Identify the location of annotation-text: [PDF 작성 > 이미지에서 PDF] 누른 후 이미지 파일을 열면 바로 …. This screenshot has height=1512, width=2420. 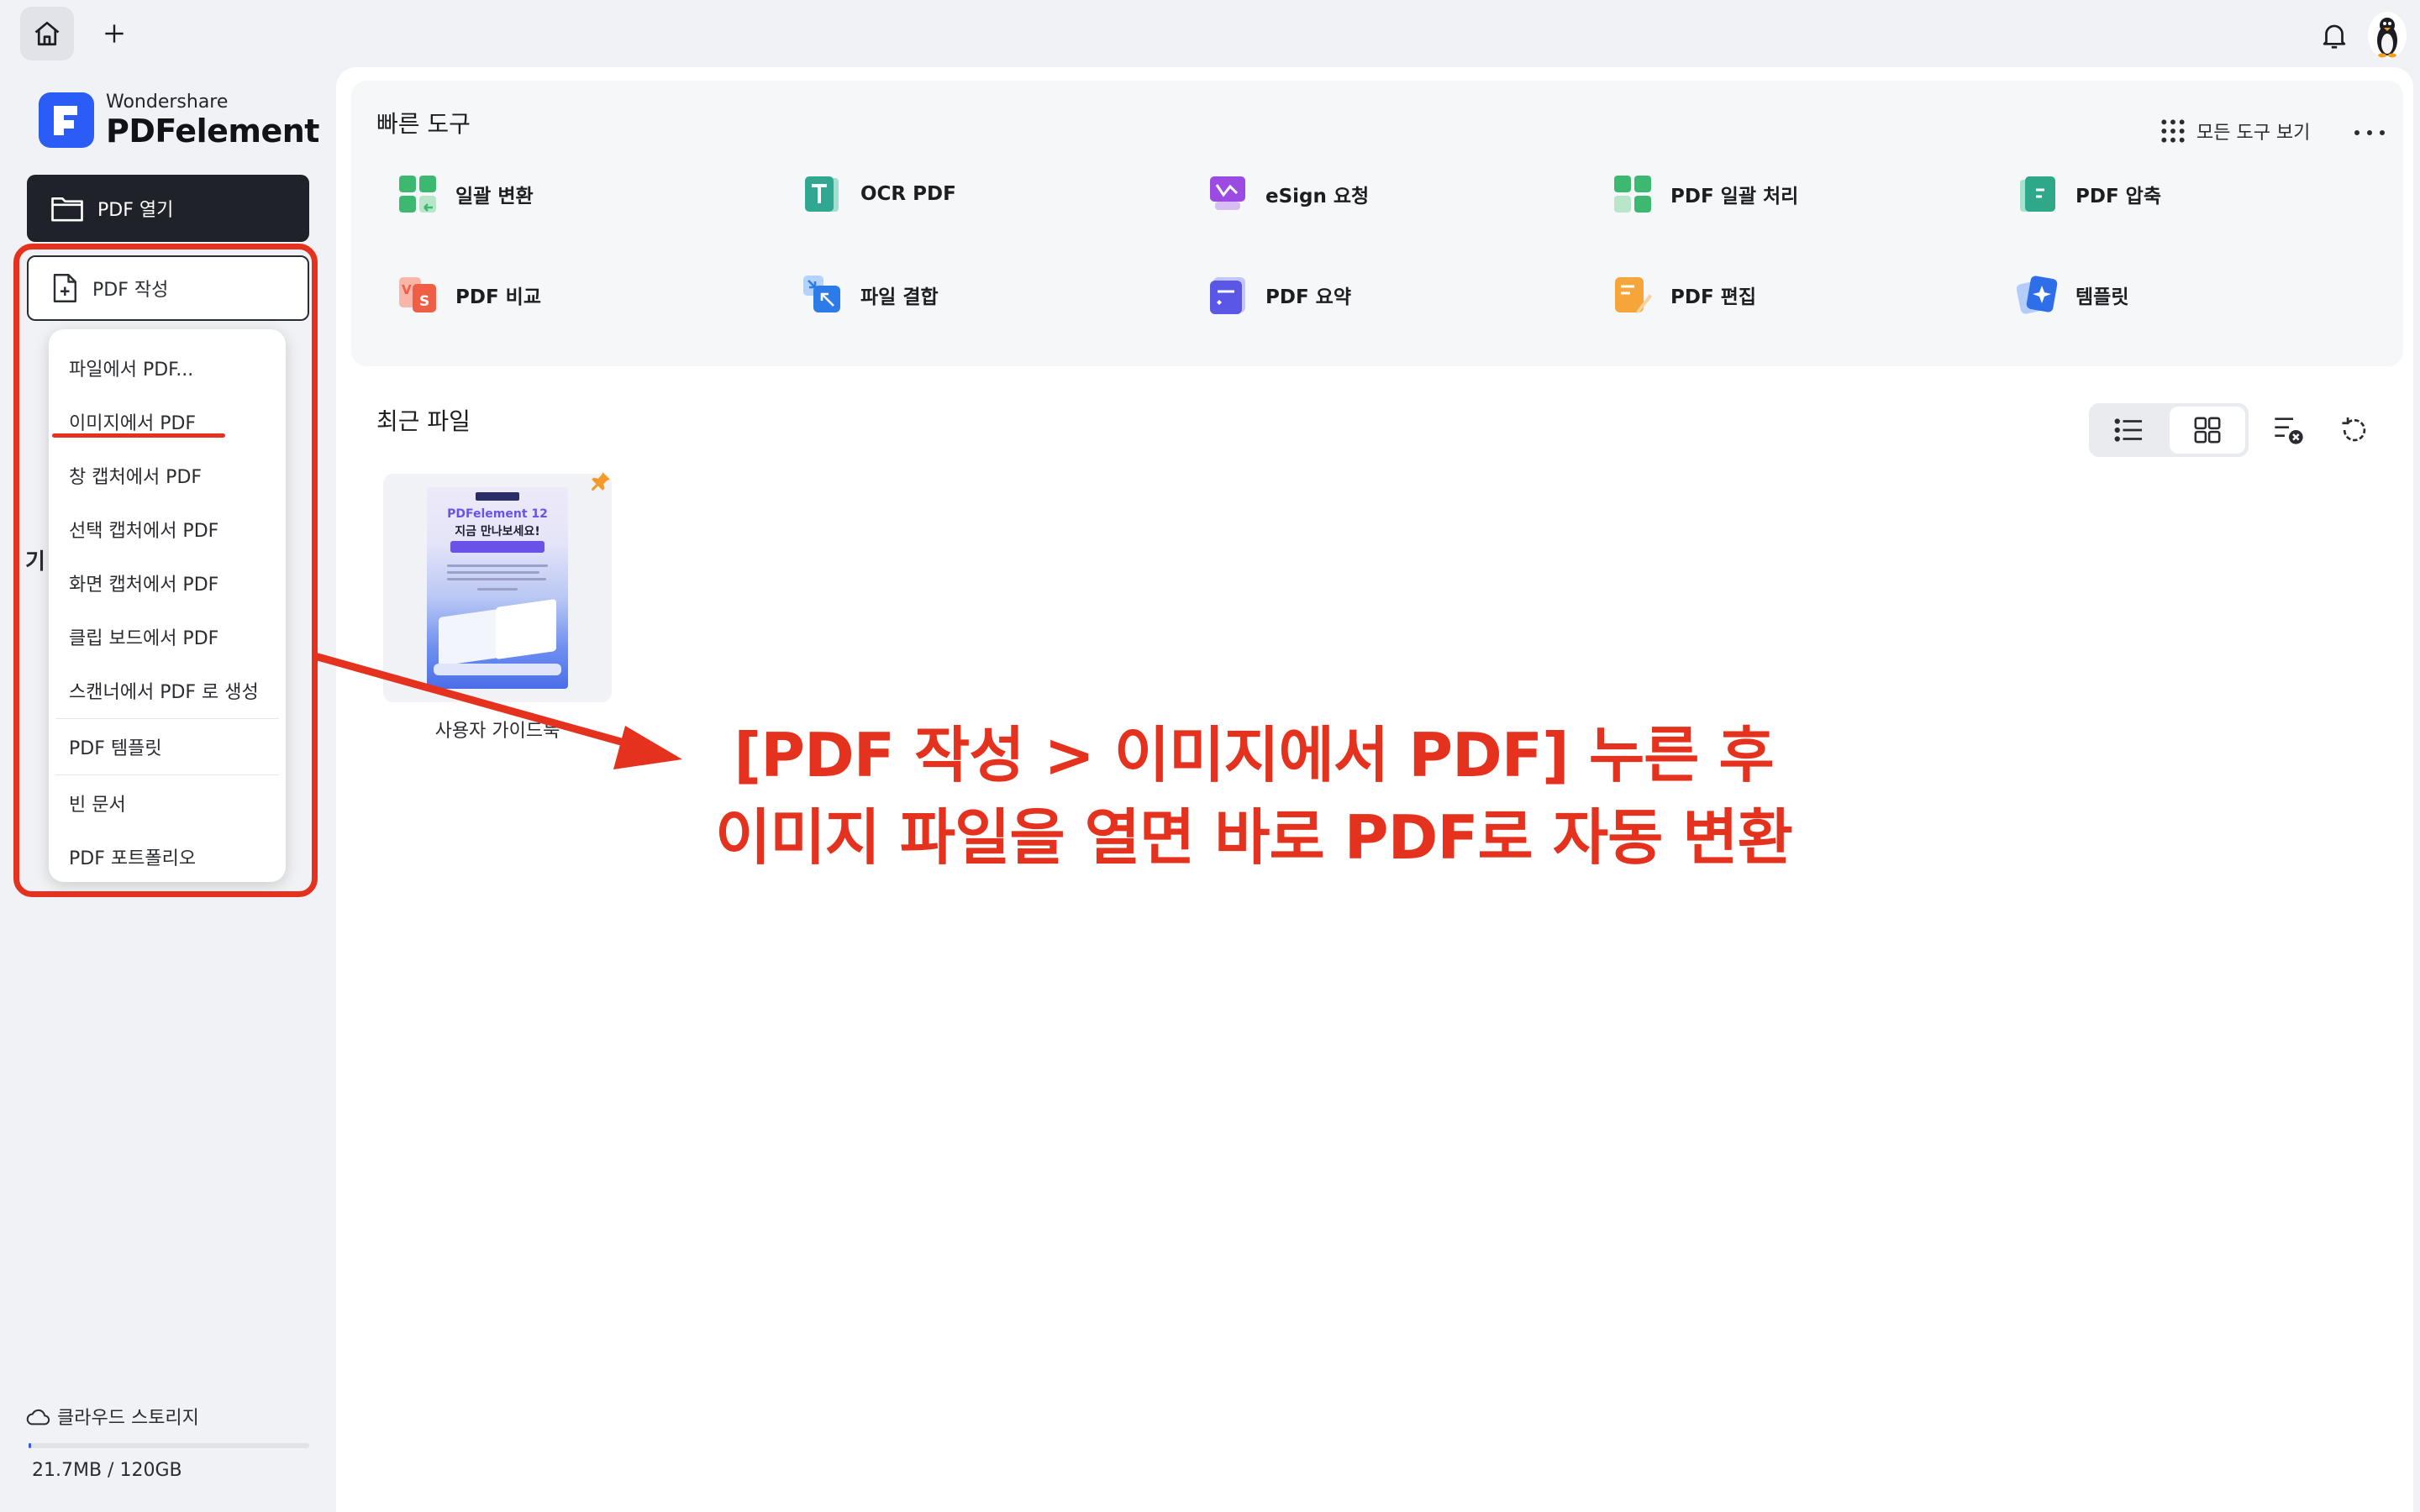
(1254, 796).